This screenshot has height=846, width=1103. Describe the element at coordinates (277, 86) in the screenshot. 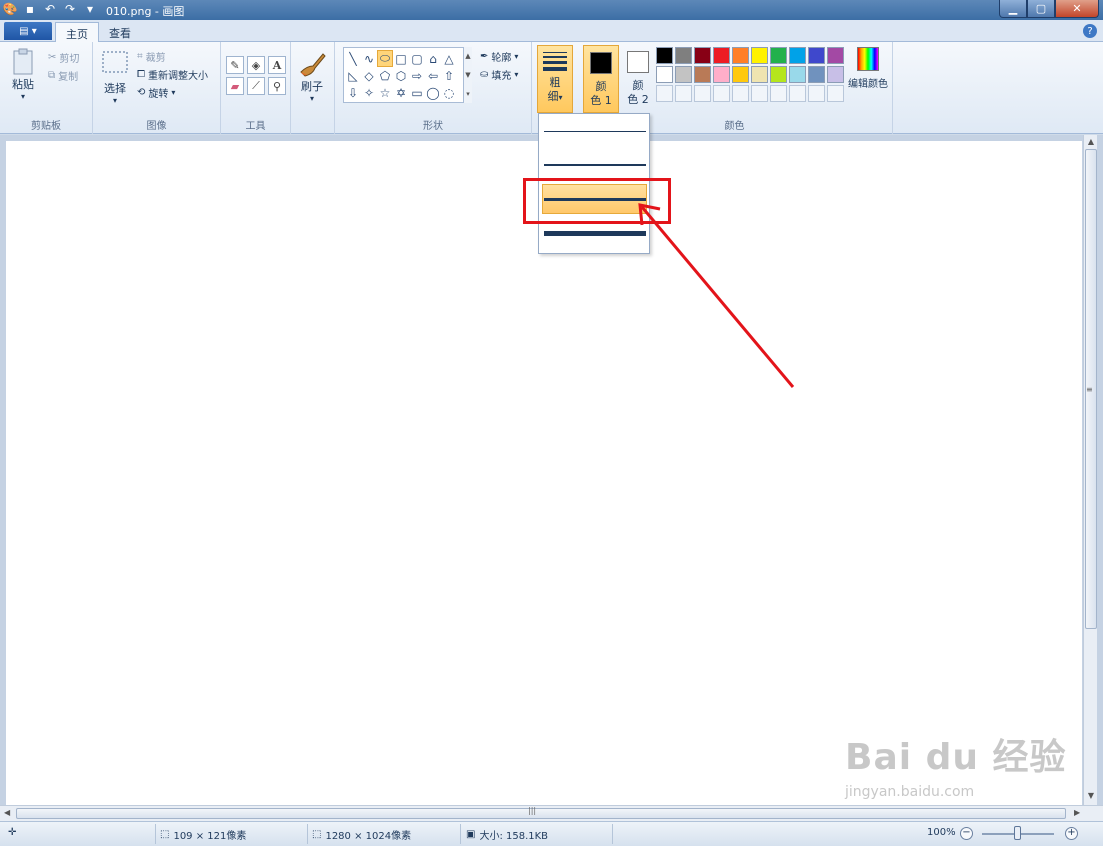

I see `magnifier-icon: ⚲` at that location.